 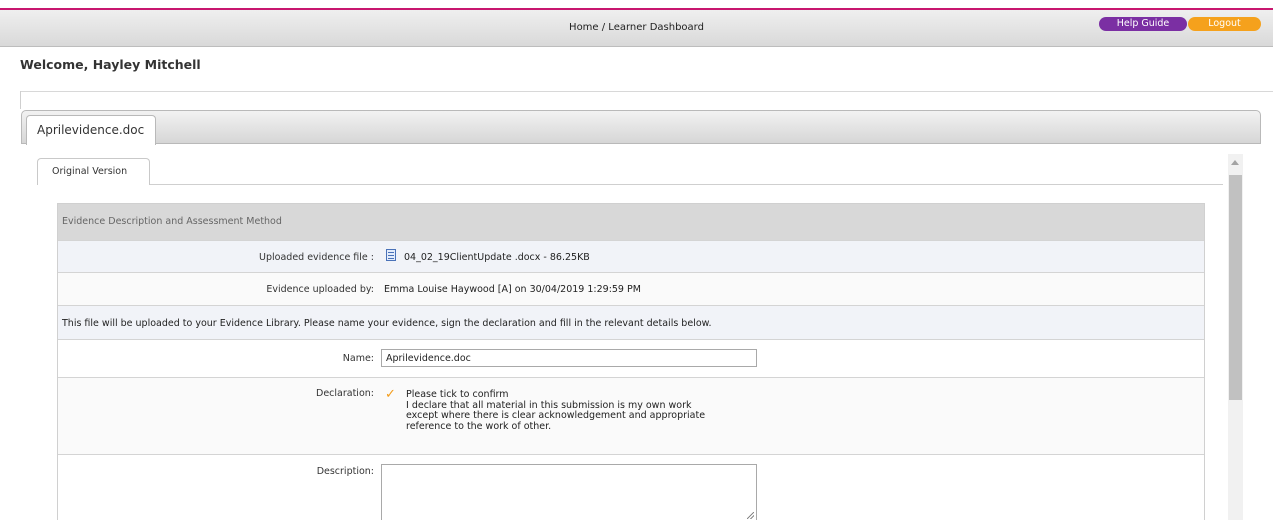 What do you see at coordinates (457, 394) in the screenshot?
I see `declaration-line: Please tick to confirm` at bounding box center [457, 394].